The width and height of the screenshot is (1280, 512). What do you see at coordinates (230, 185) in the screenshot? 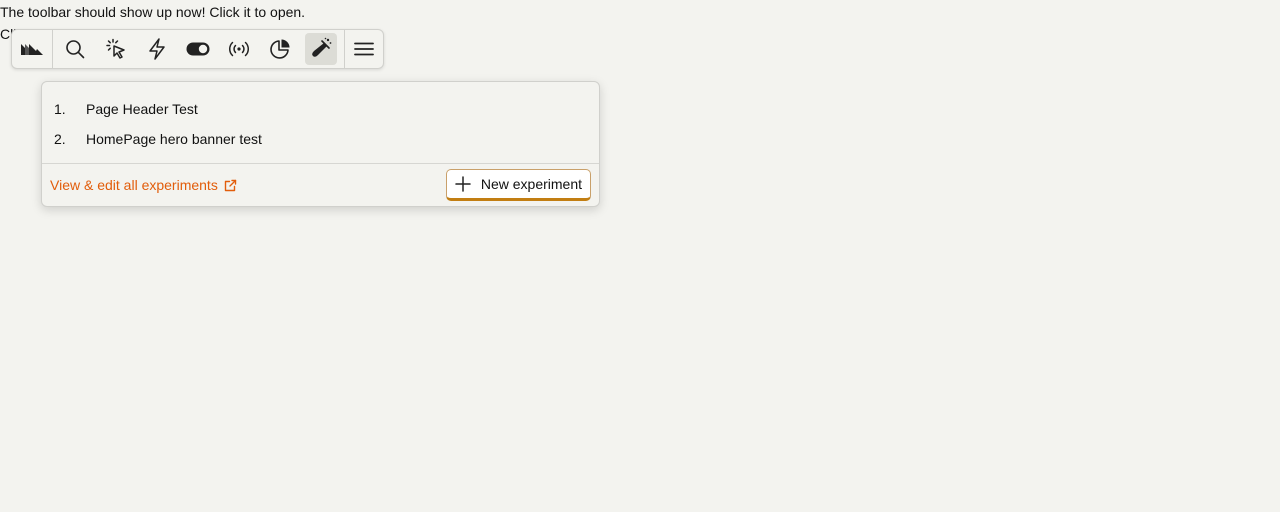
I see `external-link-icon` at bounding box center [230, 185].